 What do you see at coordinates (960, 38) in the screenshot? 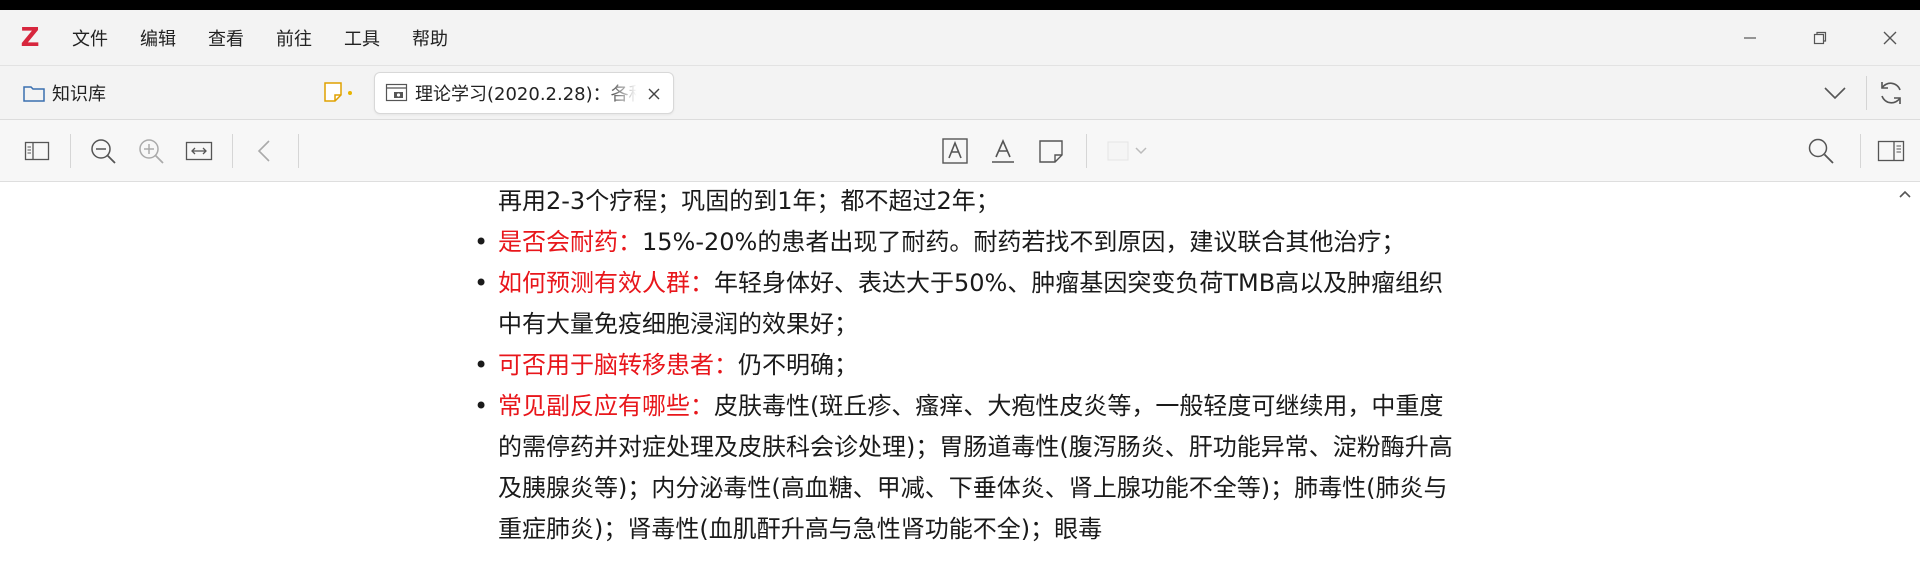
I see `menu-bar: Z 文件 编辑 查看 前往 工具 帮助` at bounding box center [960, 38].